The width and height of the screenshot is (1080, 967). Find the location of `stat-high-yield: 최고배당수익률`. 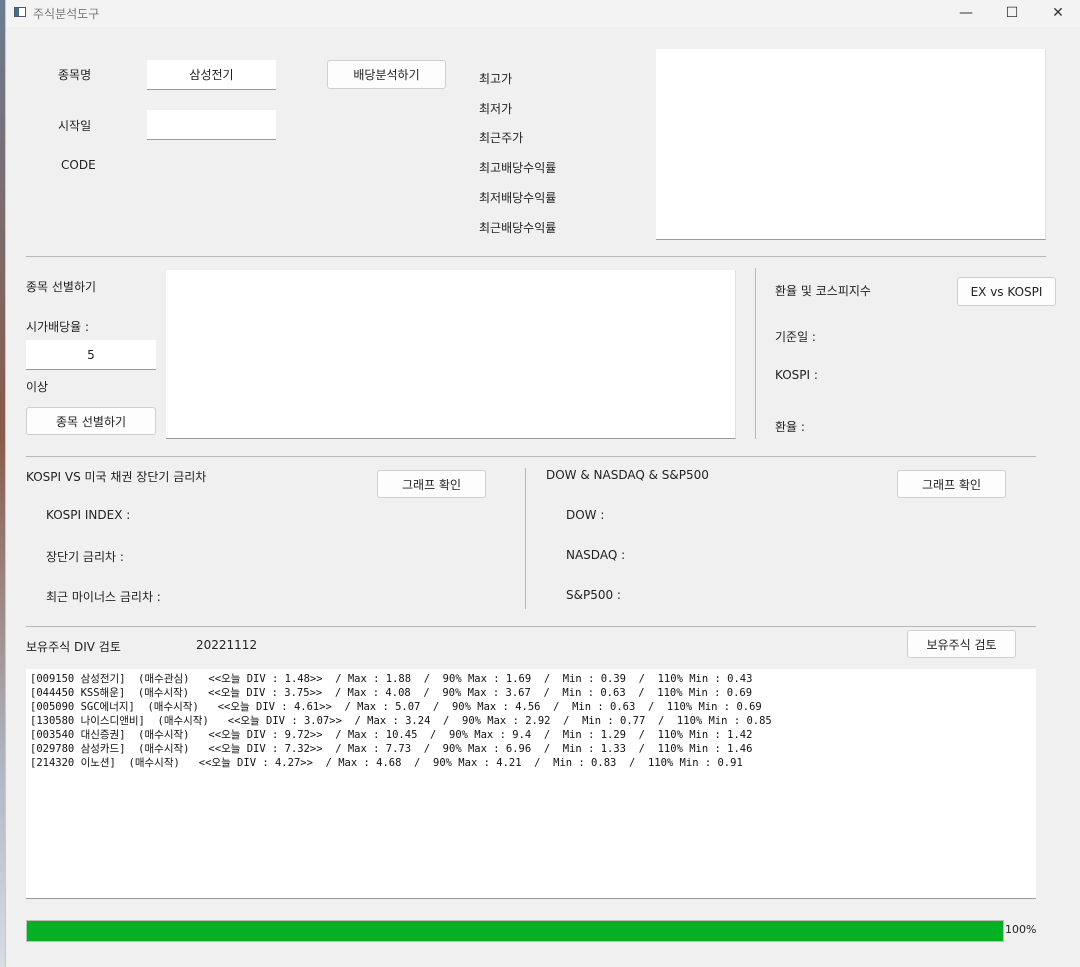

stat-high-yield: 최고배당수익률 is located at coordinates (518, 168).